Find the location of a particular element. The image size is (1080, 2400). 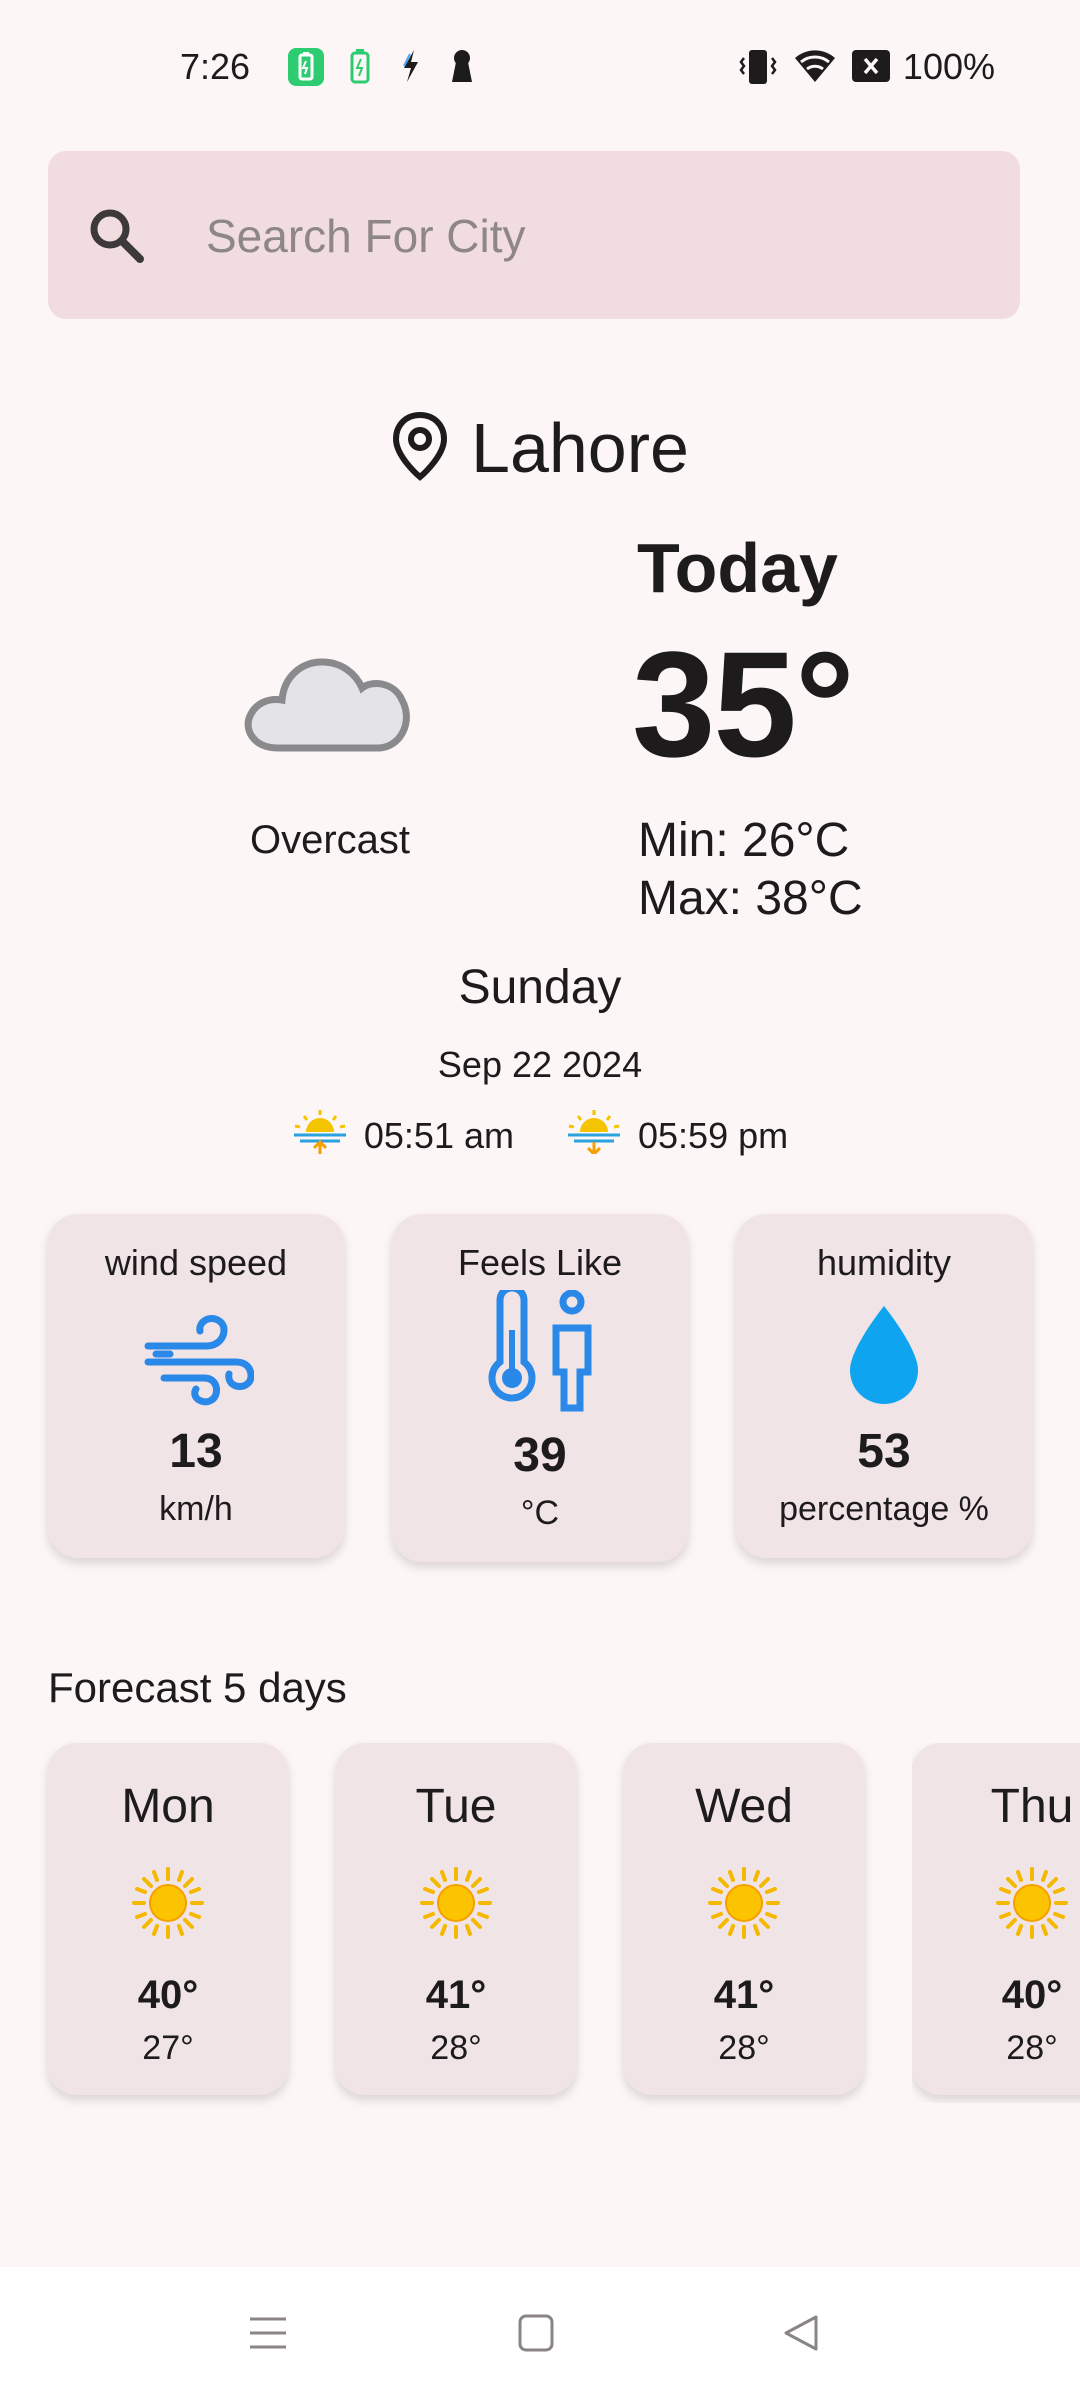

forecast-title: Forecast 5 days is located at coordinates (197, 1687).